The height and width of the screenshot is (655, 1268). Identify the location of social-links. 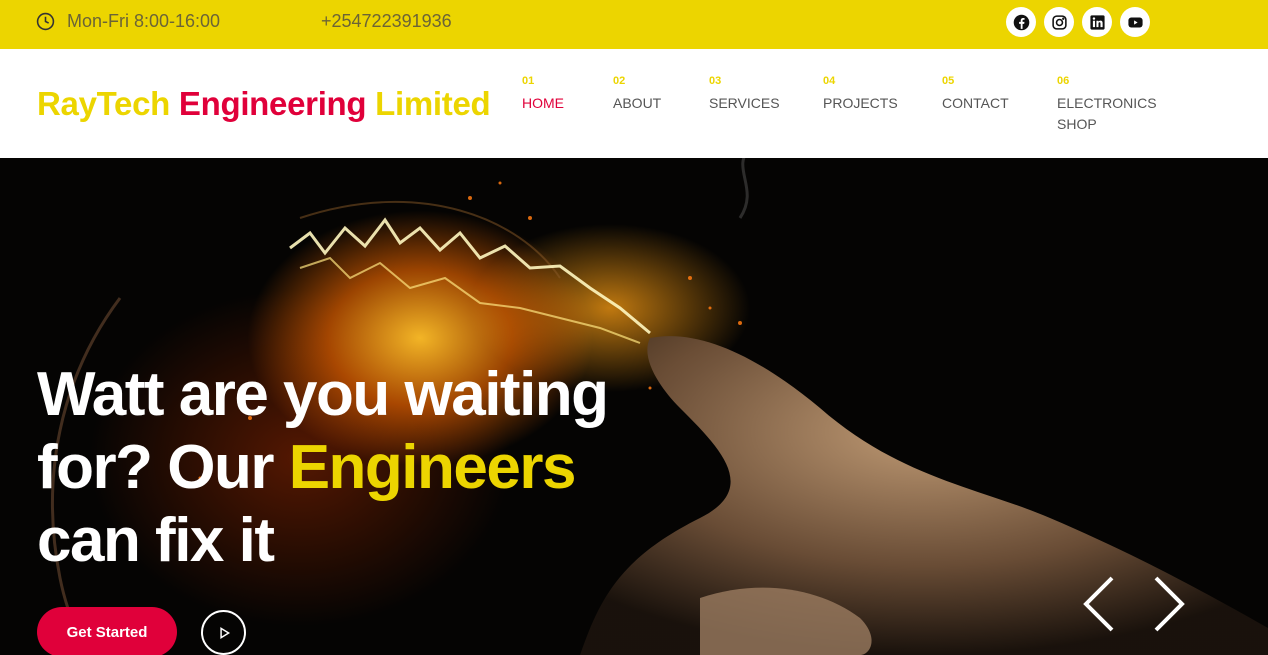
(1078, 22).